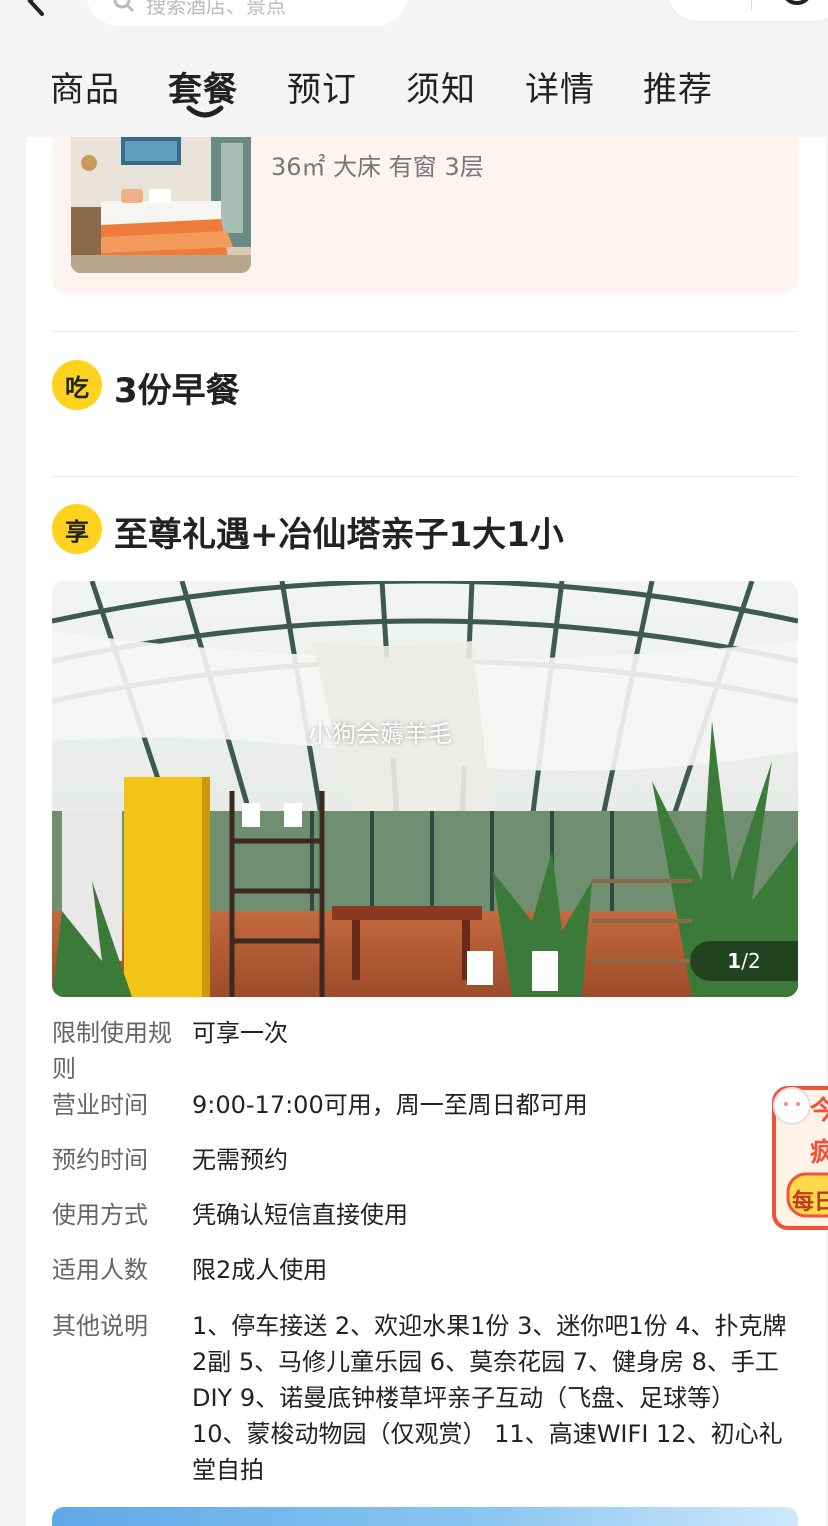 Image resolution: width=828 pixels, height=1526 pixels. What do you see at coordinates (819, 1153) in the screenshot?
I see `promo-text-mid: 疯` at bounding box center [819, 1153].